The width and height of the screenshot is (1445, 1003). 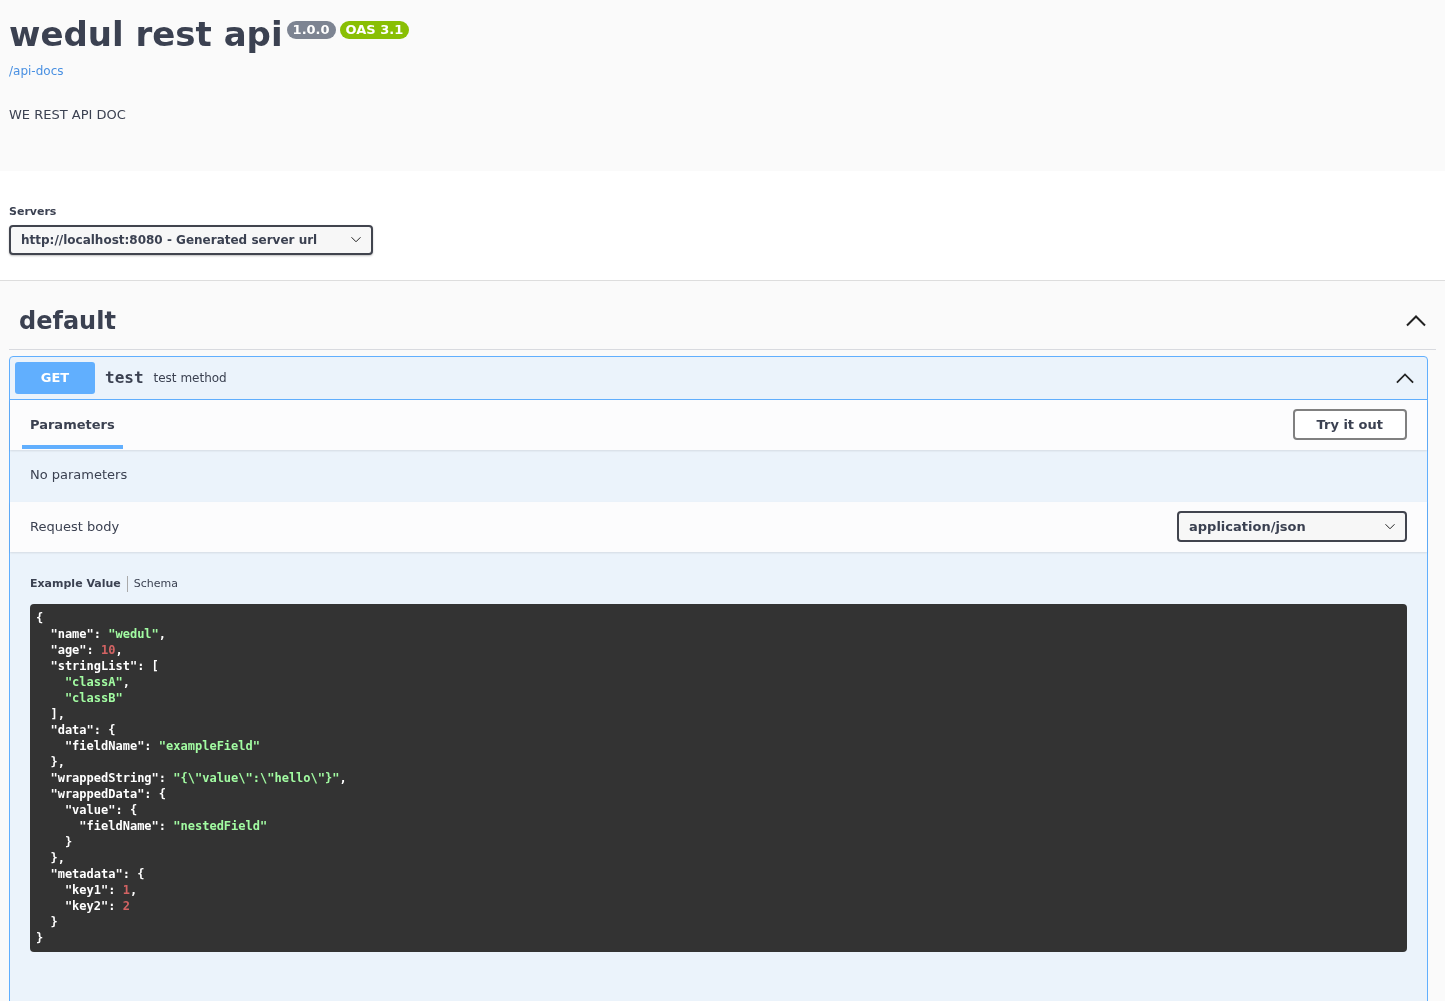 I want to click on code-line: ],, so click(x=57, y=714).